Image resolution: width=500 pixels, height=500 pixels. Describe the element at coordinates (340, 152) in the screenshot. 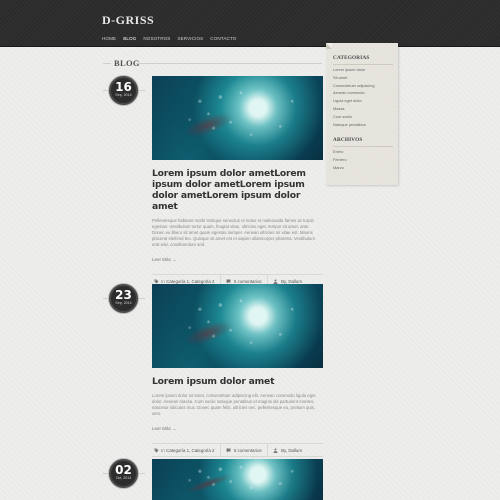

I see `list-item: Enero` at that location.